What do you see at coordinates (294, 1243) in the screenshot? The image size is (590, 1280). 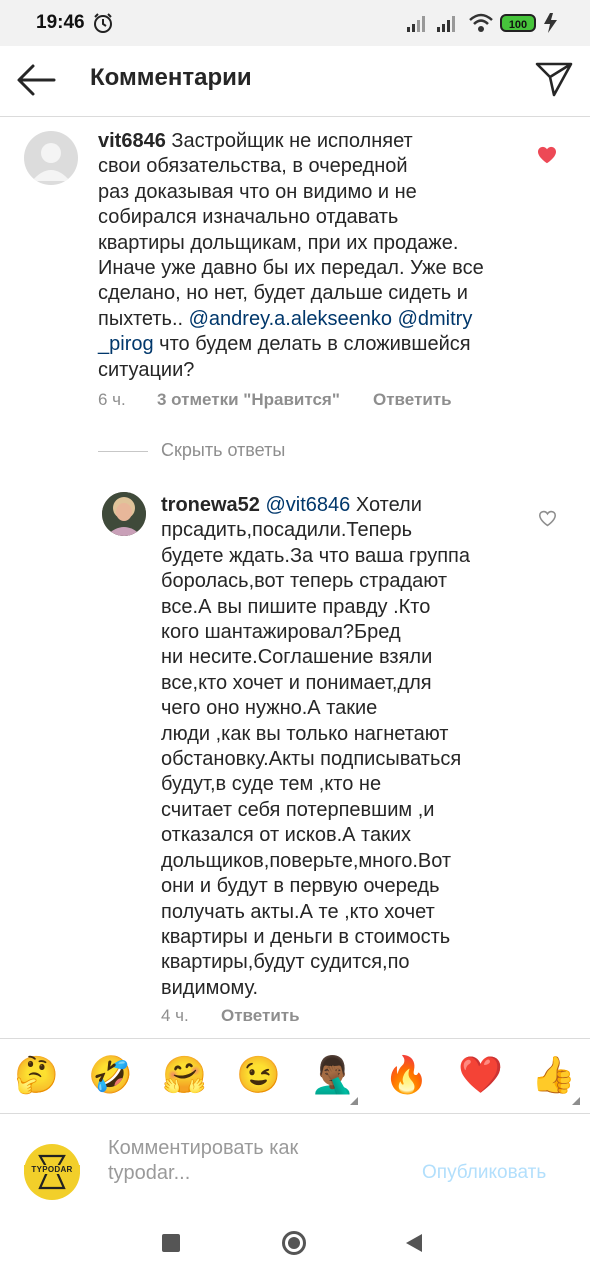 I see `home-button` at bounding box center [294, 1243].